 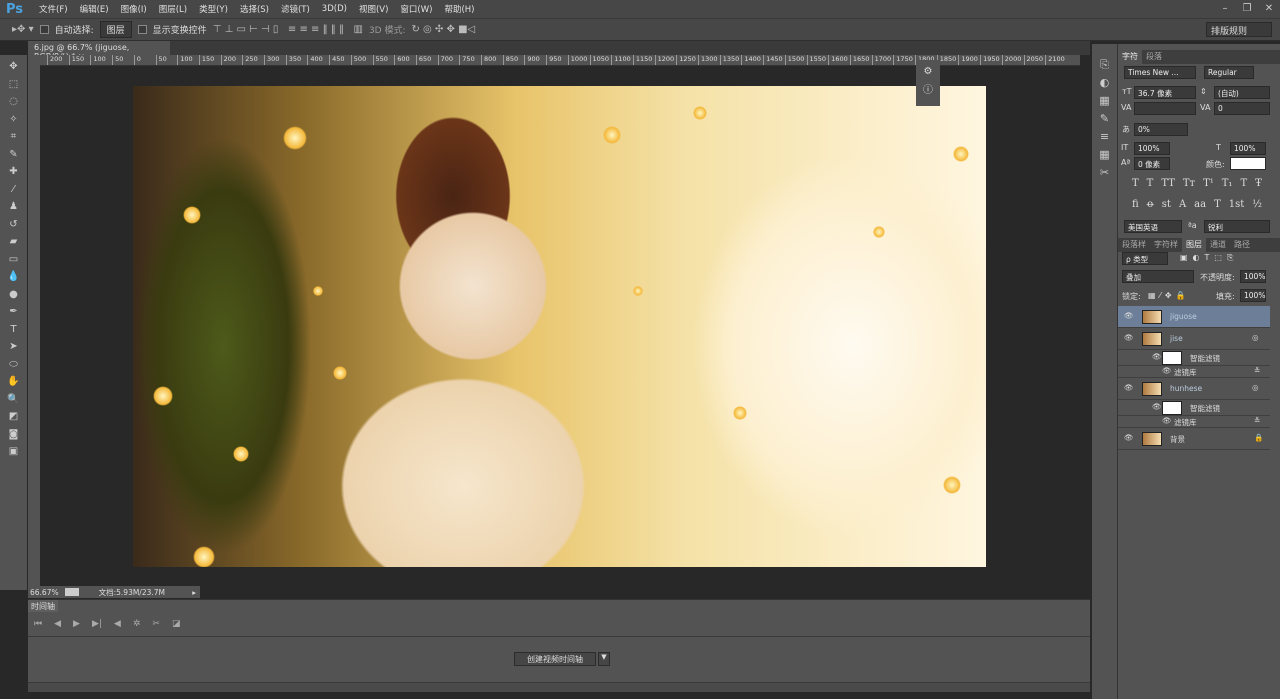 What do you see at coordinates (13, 403) in the screenshot?
I see `zoom-tool-icon: 🔍` at bounding box center [13, 403].